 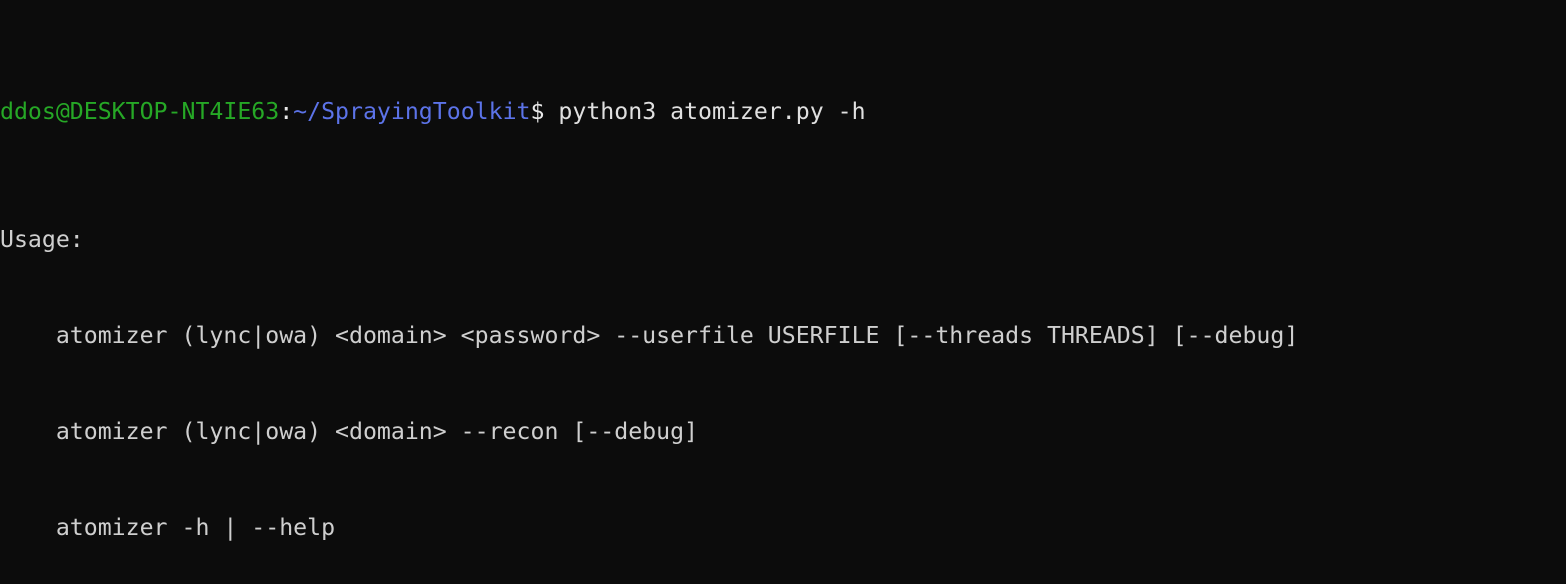 What do you see at coordinates (140, 111) in the screenshot?
I see `prompt-user-host: ddos@DESKTOP-NT4IE63` at bounding box center [140, 111].